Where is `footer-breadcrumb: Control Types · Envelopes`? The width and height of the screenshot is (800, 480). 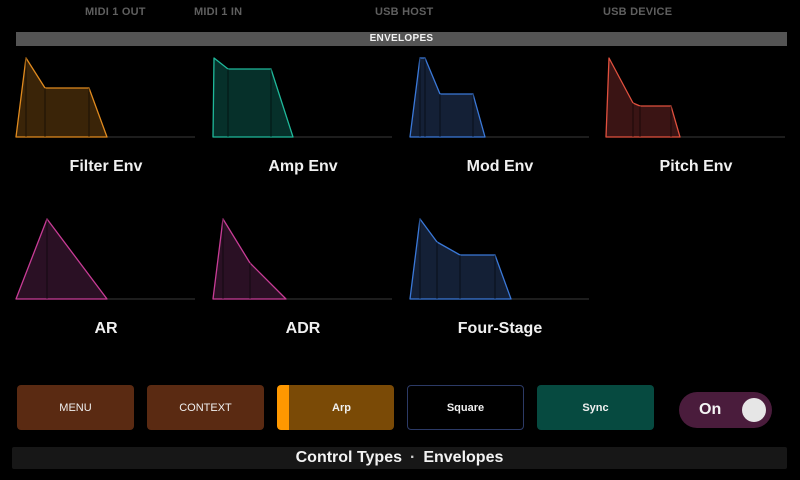
footer-breadcrumb: Control Types · Envelopes is located at coordinates (399, 458).